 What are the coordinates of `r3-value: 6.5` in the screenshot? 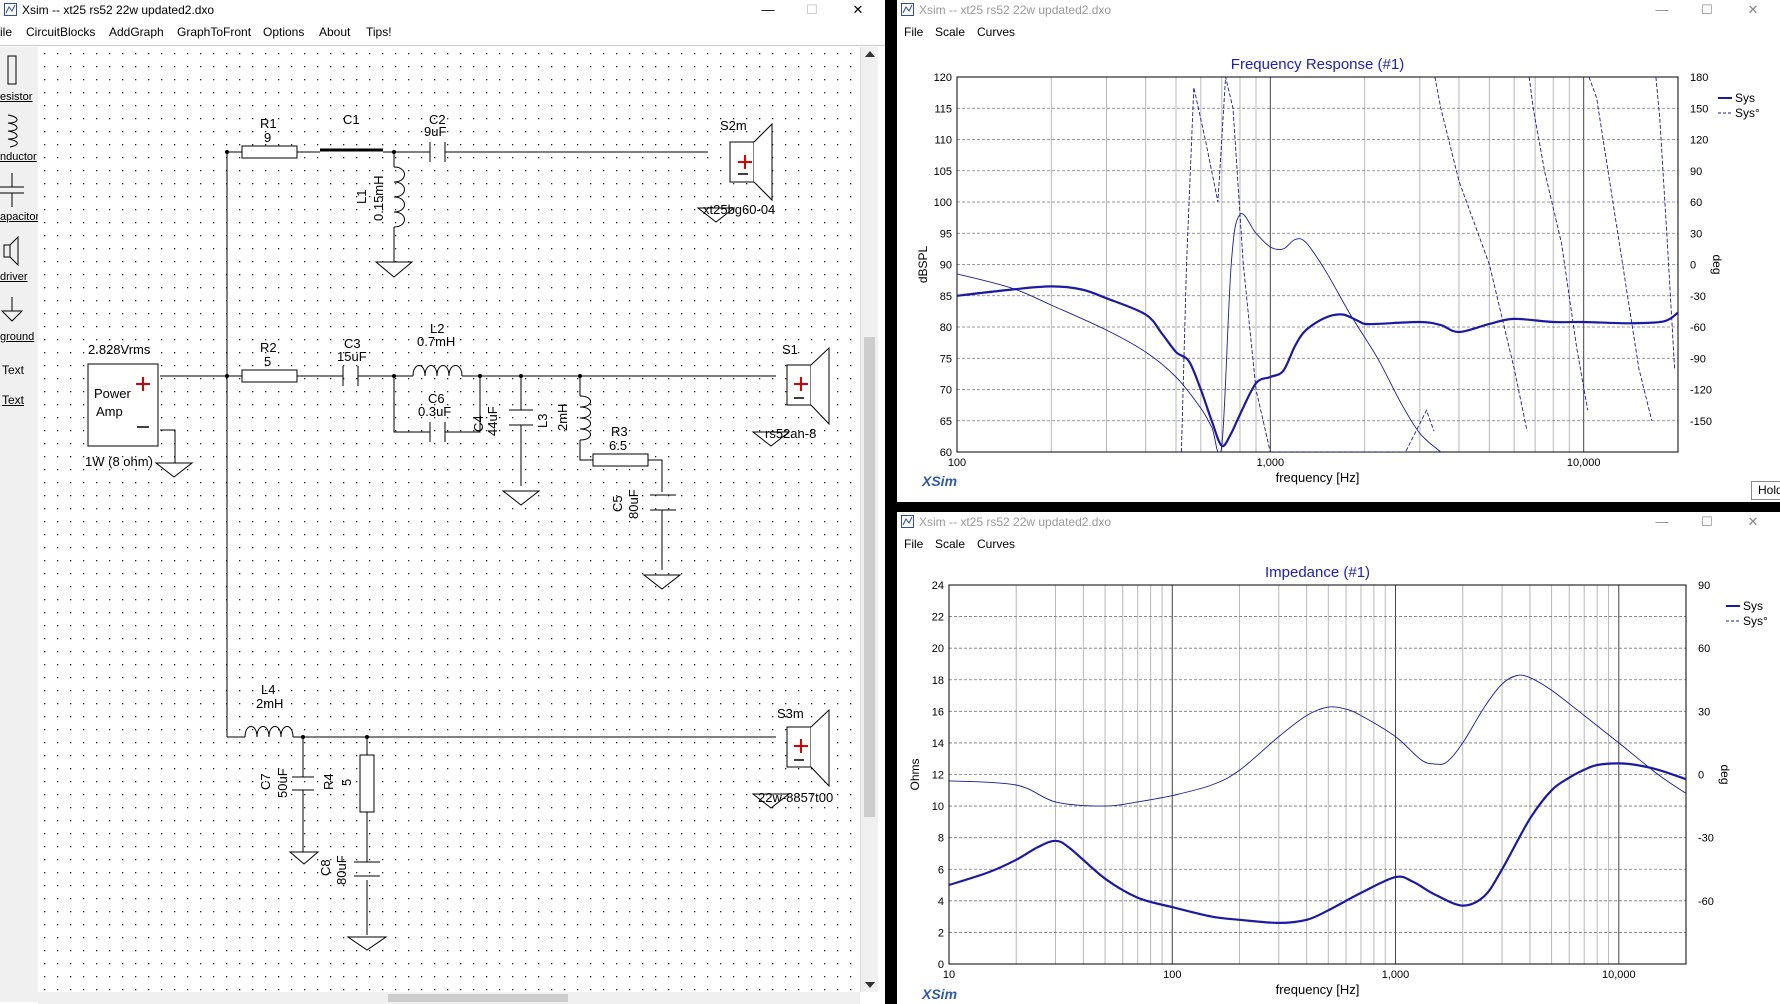 It's located at (618, 445).